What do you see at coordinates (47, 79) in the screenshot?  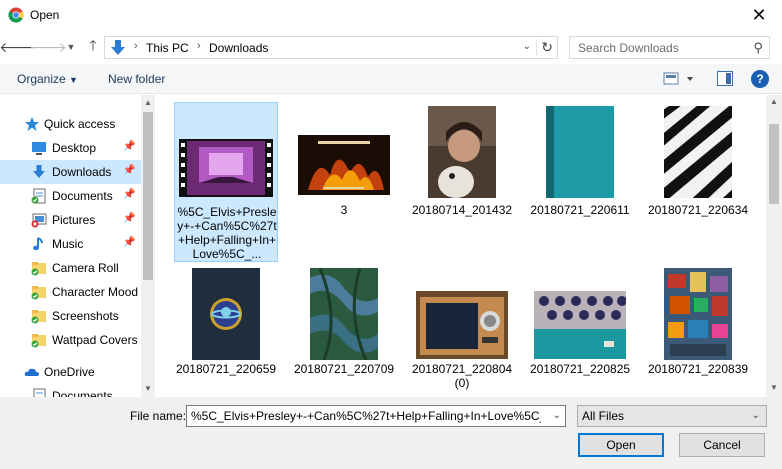 I see `organize-button: Organize ▼` at bounding box center [47, 79].